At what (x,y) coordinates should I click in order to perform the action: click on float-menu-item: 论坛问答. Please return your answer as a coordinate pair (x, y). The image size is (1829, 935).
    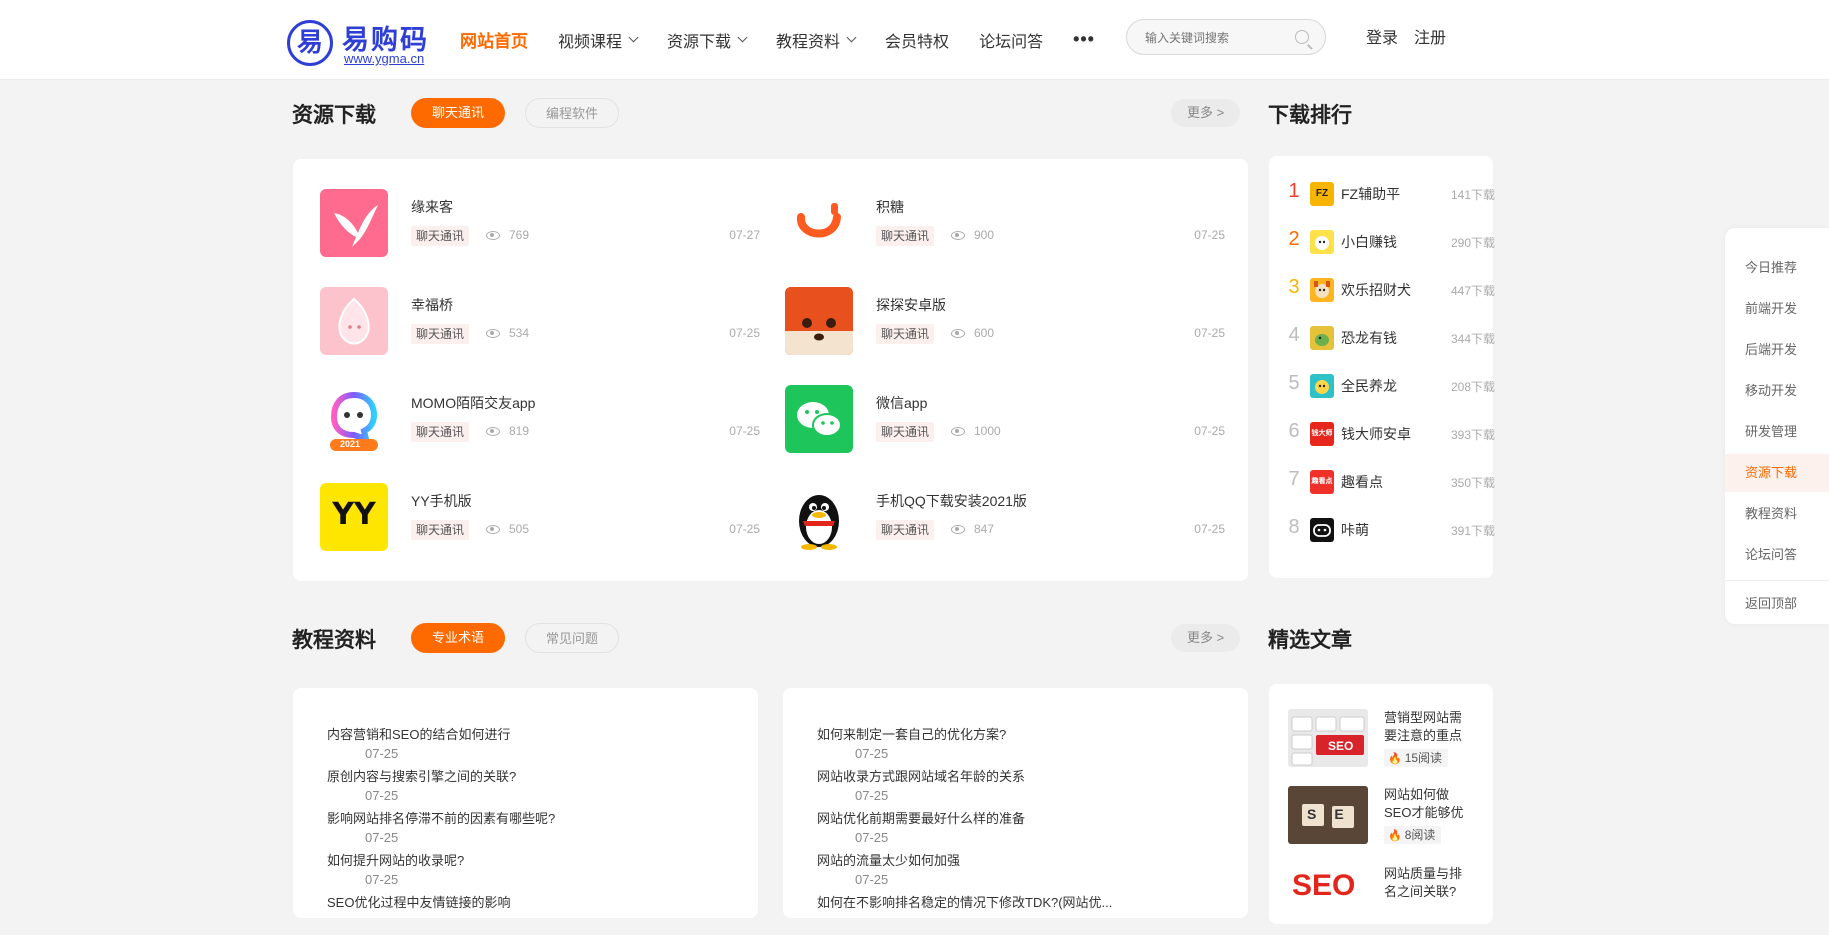
    Looking at the image, I should click on (1777, 555).